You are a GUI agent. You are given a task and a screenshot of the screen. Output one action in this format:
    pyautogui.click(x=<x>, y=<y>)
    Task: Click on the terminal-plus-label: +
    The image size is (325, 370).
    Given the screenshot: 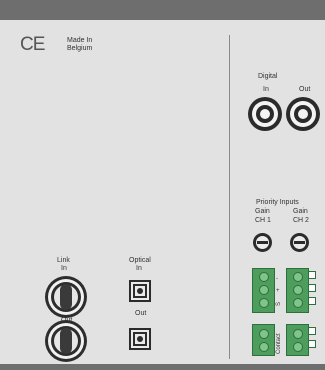 What is the action you would take?
    pyautogui.click(x=278, y=291)
    